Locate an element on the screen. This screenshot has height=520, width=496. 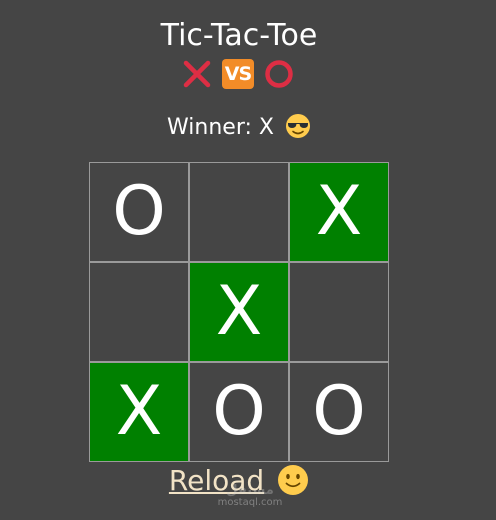
watermark-site: mostaql.com is located at coordinates (250, 502).